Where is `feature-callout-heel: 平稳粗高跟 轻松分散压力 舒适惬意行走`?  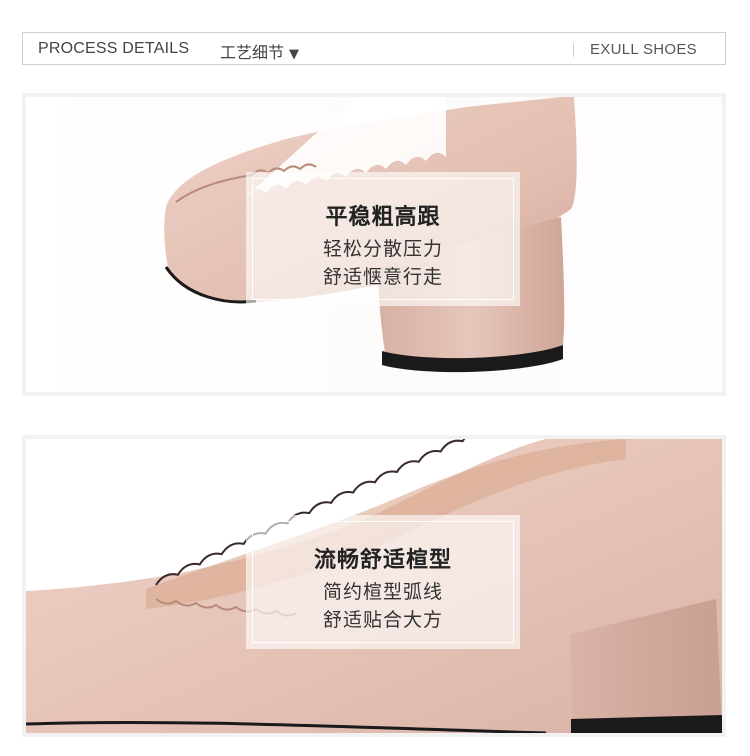
feature-callout-heel: 平稳粗高跟 轻松分散压力 舒适惬意行走 is located at coordinates (383, 239).